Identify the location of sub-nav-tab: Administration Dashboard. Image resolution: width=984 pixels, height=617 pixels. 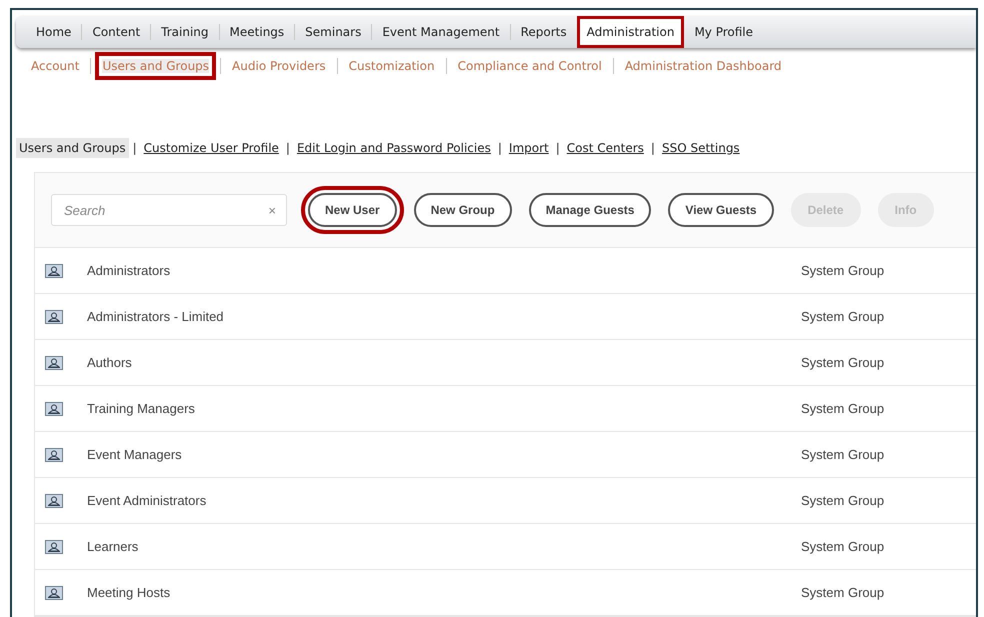
(703, 66).